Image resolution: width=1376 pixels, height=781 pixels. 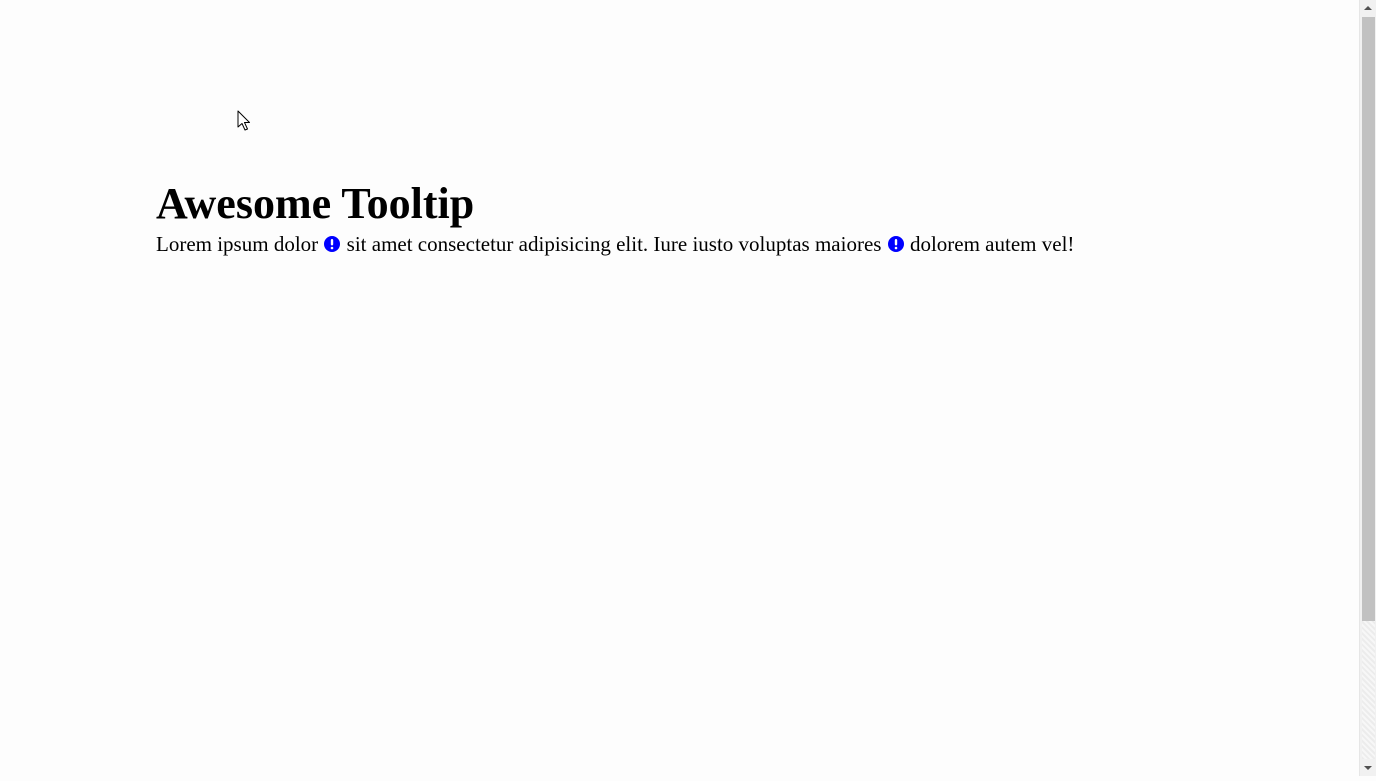 What do you see at coordinates (992, 244) in the screenshot?
I see `paragraph-text-3: dolorem autem vel!` at bounding box center [992, 244].